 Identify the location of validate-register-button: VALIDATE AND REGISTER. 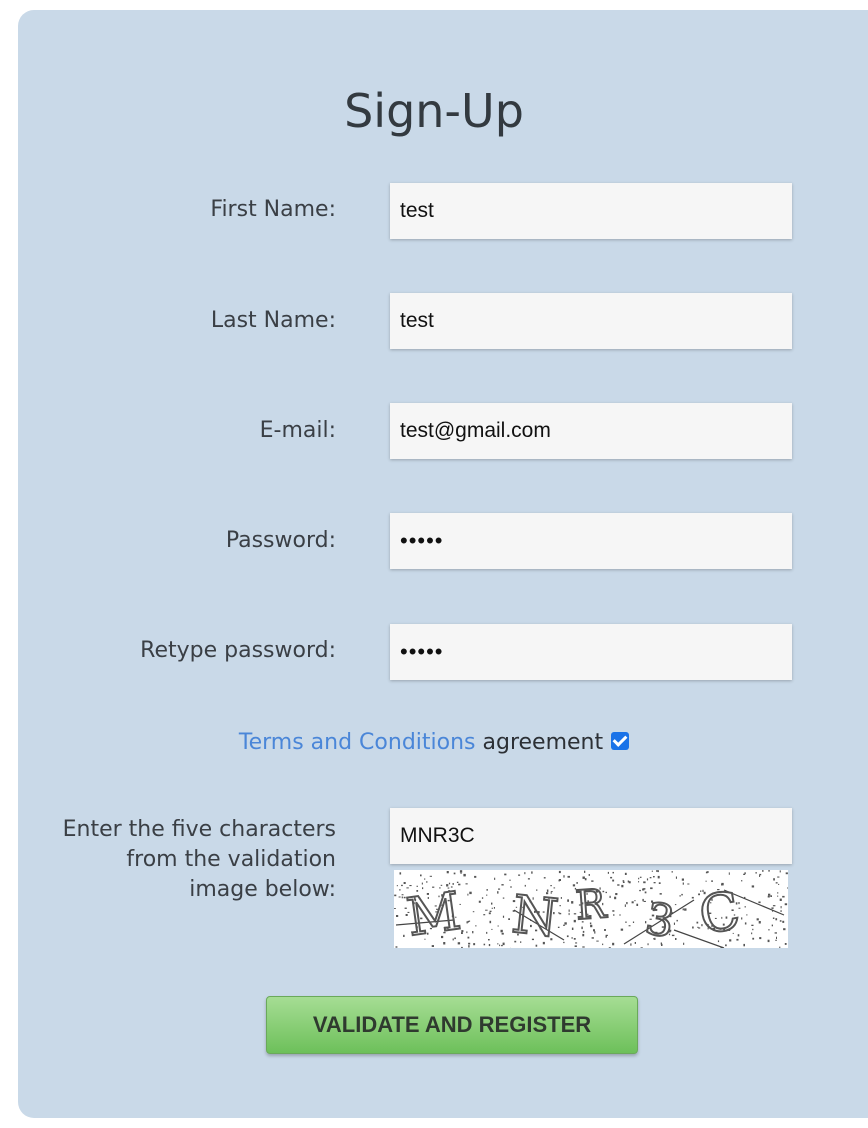
(452, 1025).